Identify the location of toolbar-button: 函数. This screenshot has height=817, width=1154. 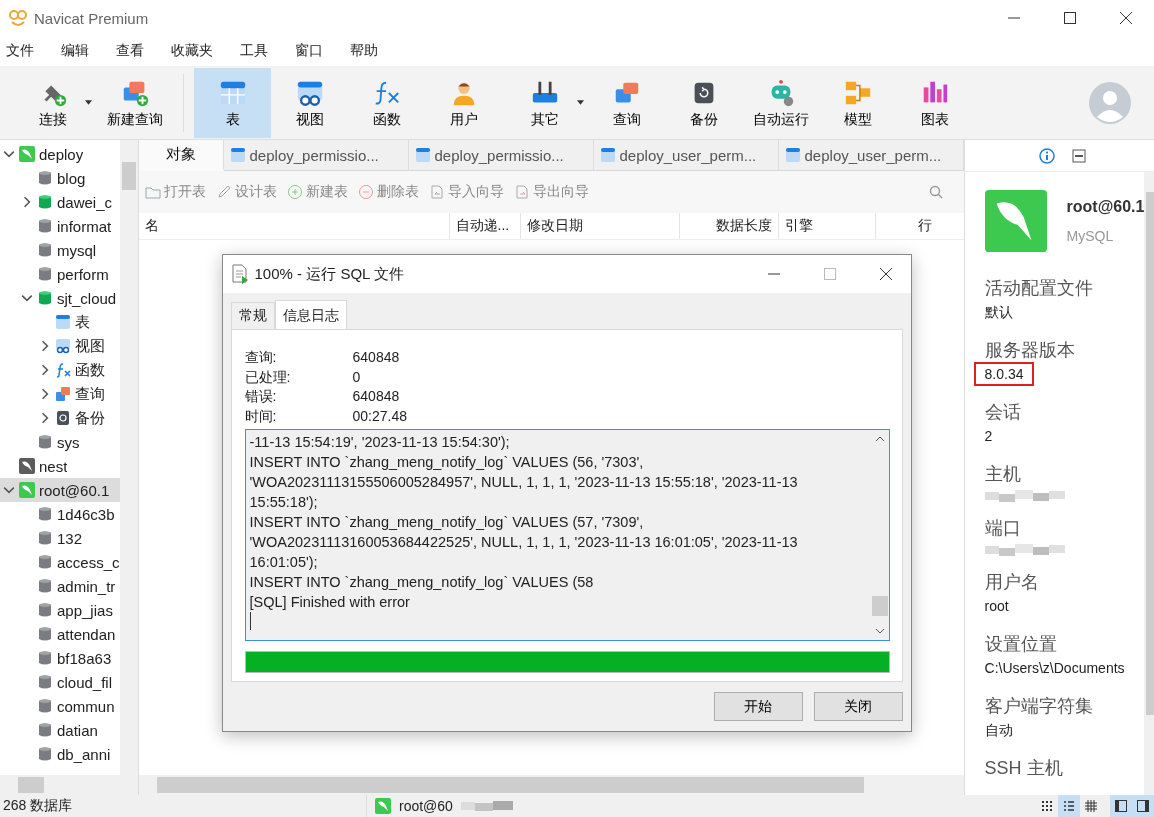
(386, 103).